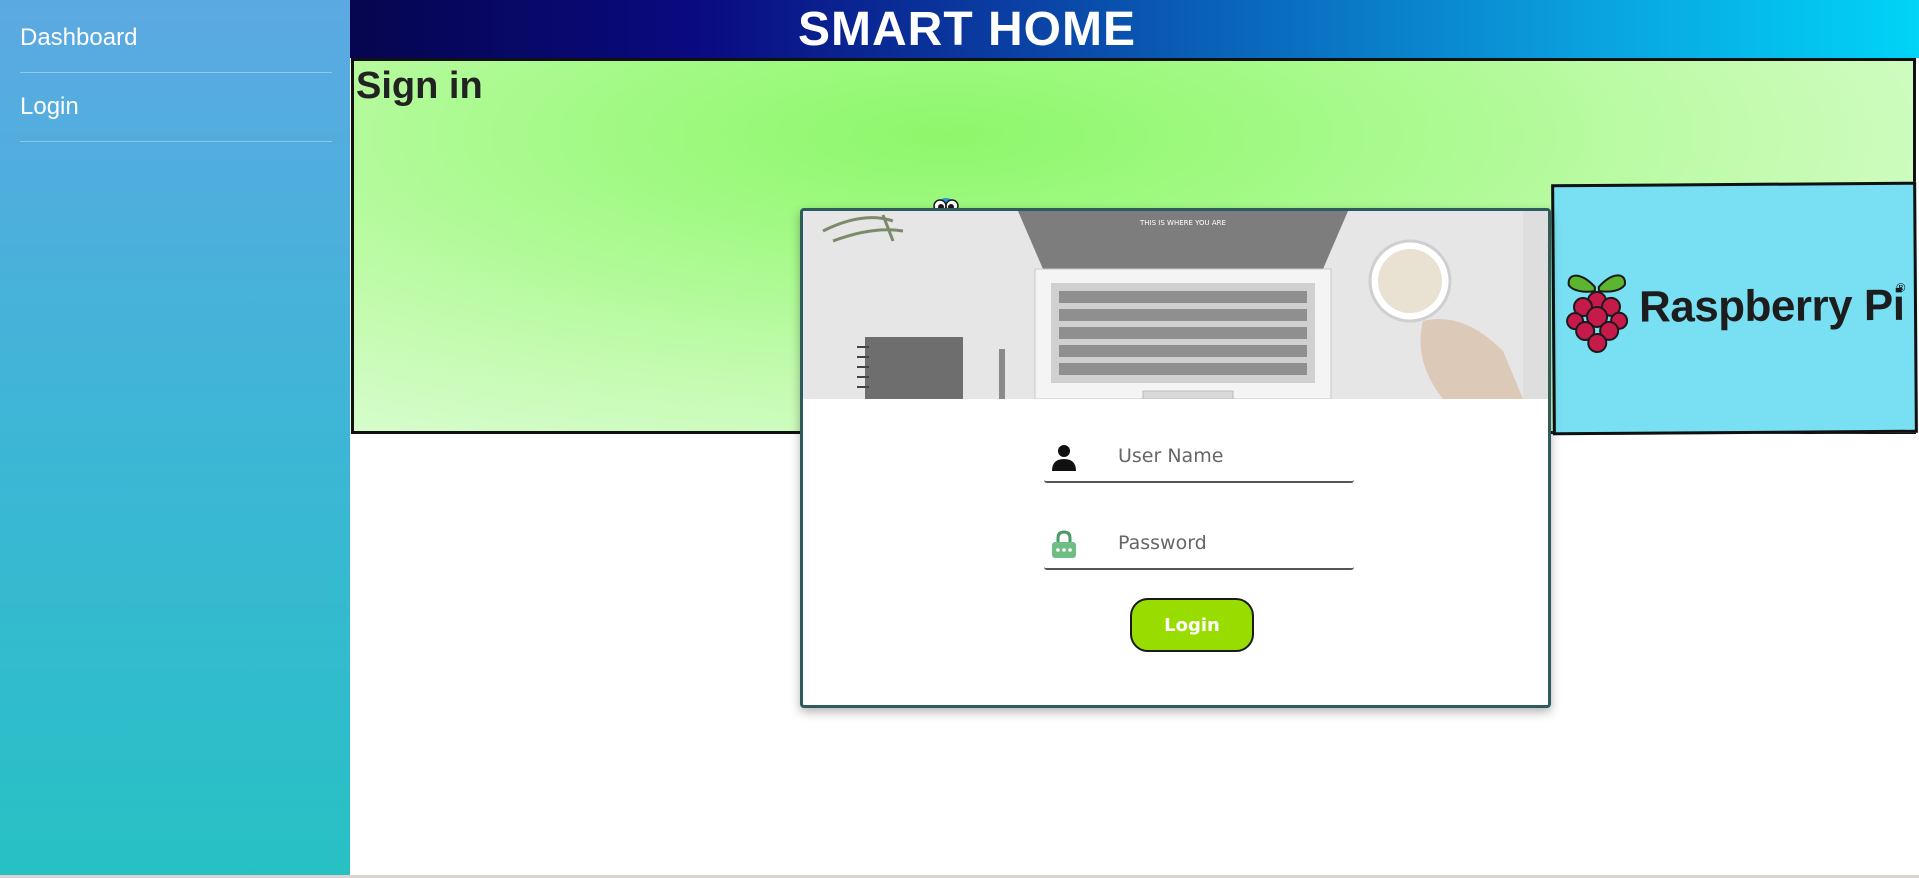  Describe the element at coordinates (1192, 625) in the screenshot. I see `login-button: Login` at that location.